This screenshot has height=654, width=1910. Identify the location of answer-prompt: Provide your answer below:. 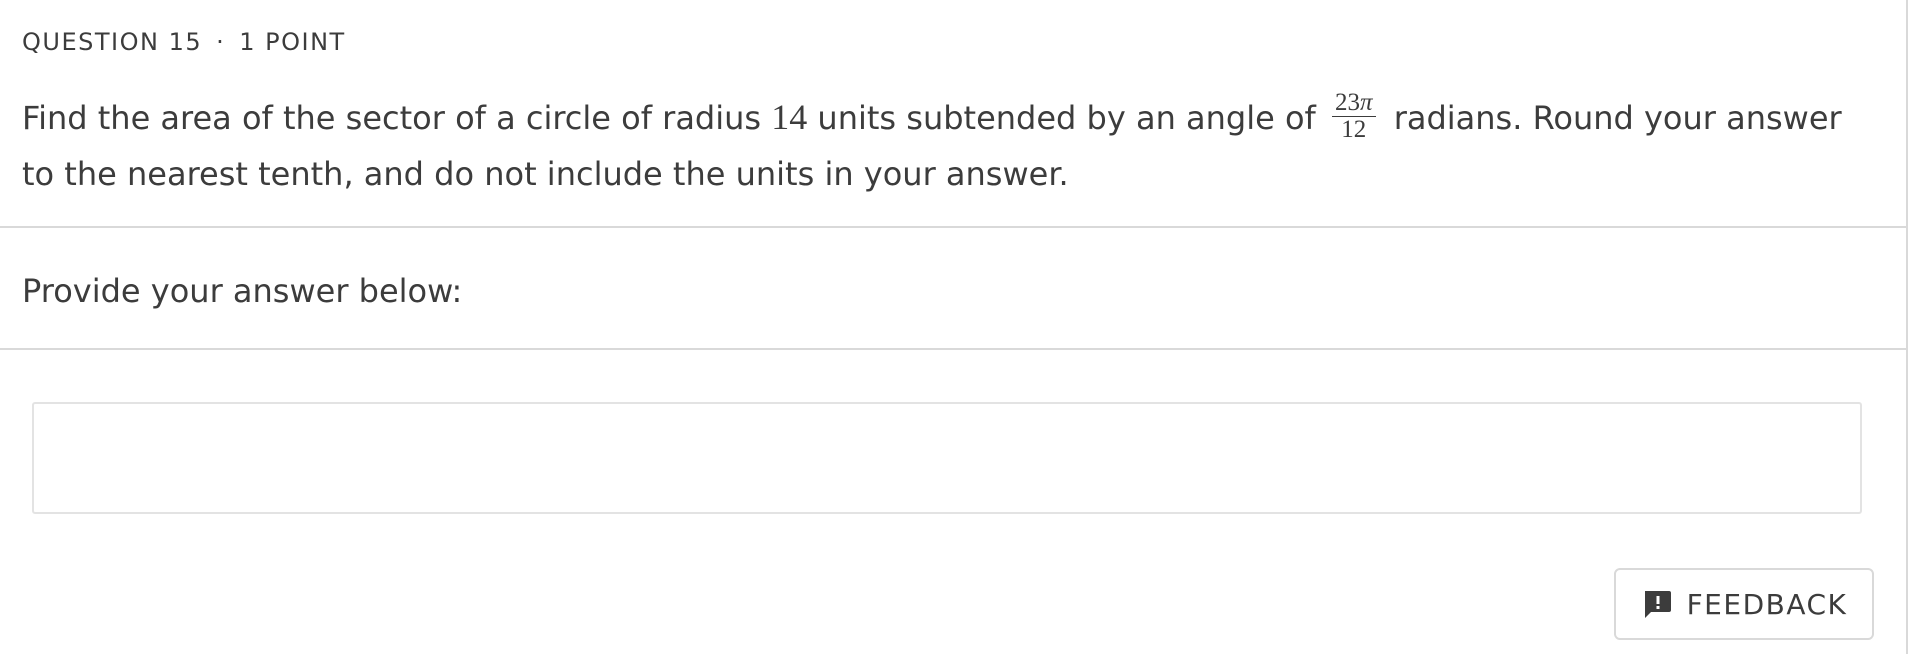
(242, 291).